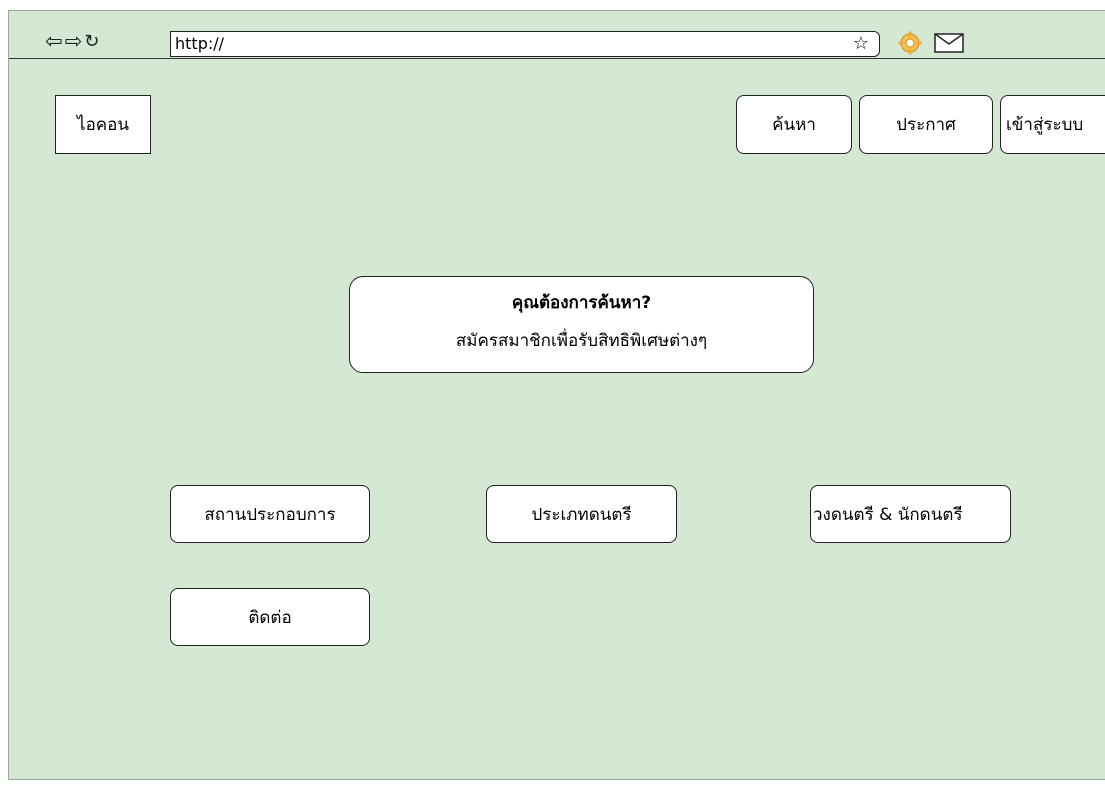  I want to click on star-icon: ☆, so click(861, 44).